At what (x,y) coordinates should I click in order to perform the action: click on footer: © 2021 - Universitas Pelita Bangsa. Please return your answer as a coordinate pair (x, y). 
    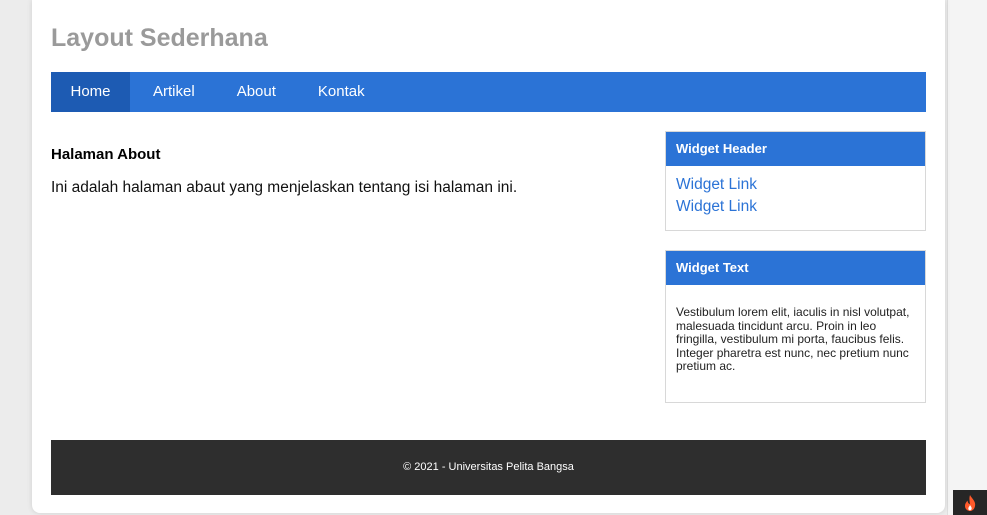
    Looking at the image, I should click on (488, 467).